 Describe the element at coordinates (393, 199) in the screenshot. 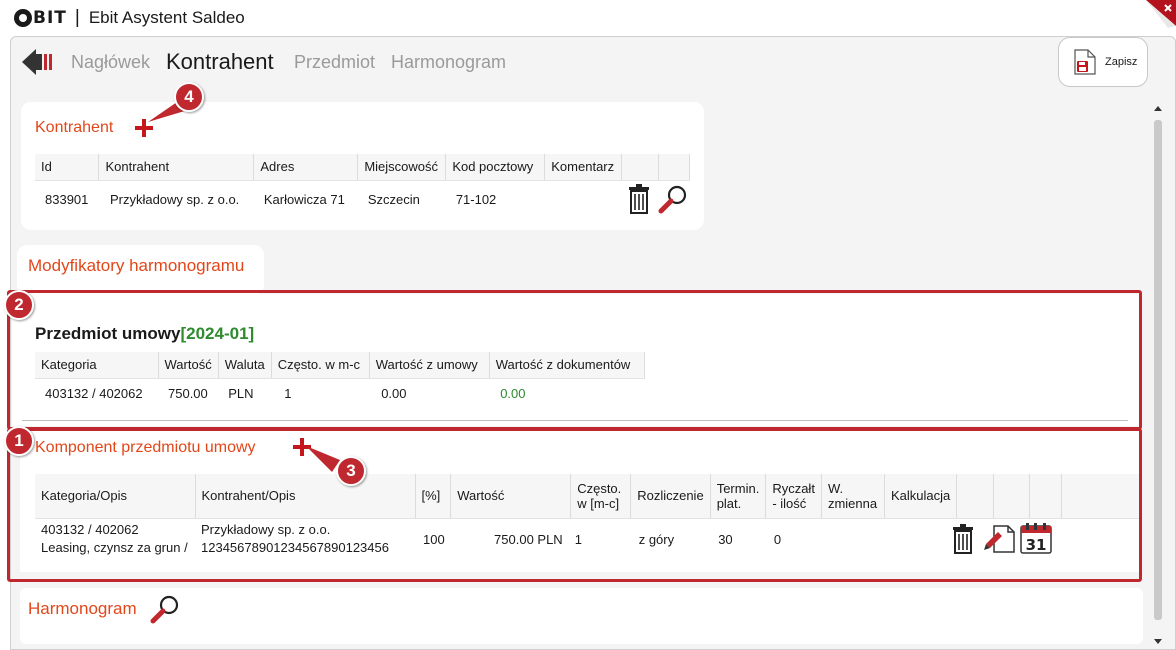

I see `cell-miejscowosc: Szczecin` at that location.